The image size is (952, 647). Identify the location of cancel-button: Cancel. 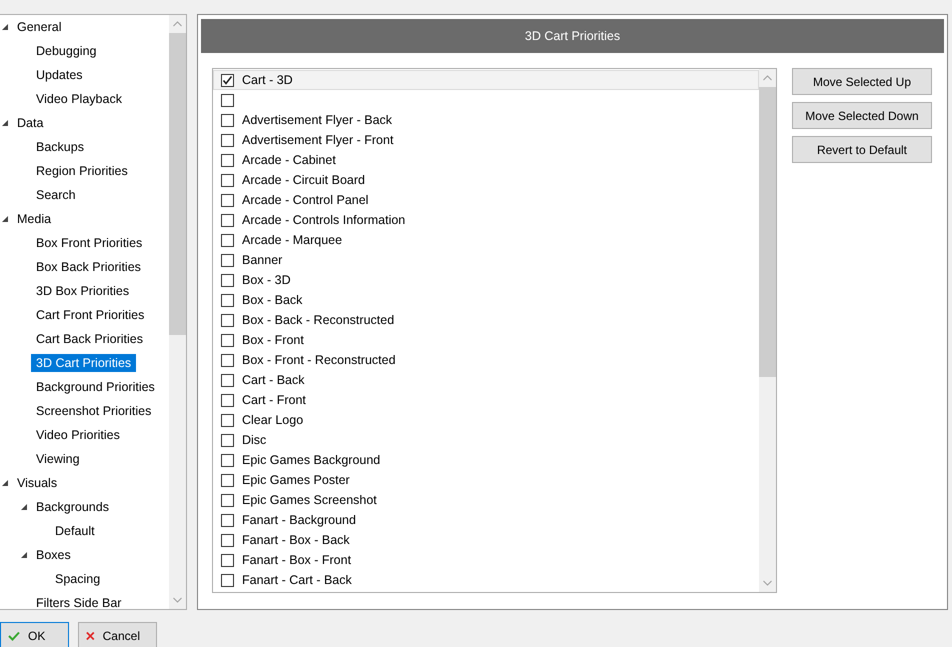
(117, 634).